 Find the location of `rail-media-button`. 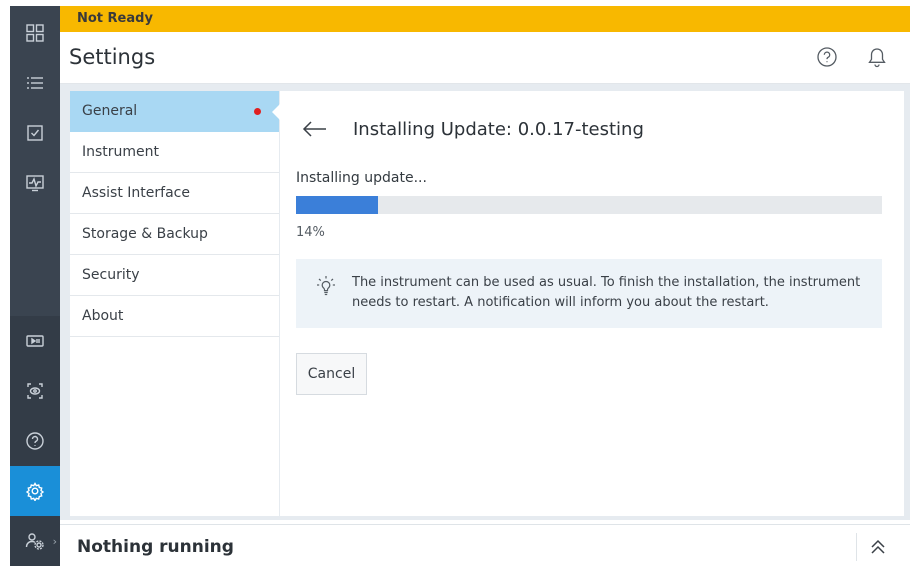

rail-media-button is located at coordinates (35, 341).